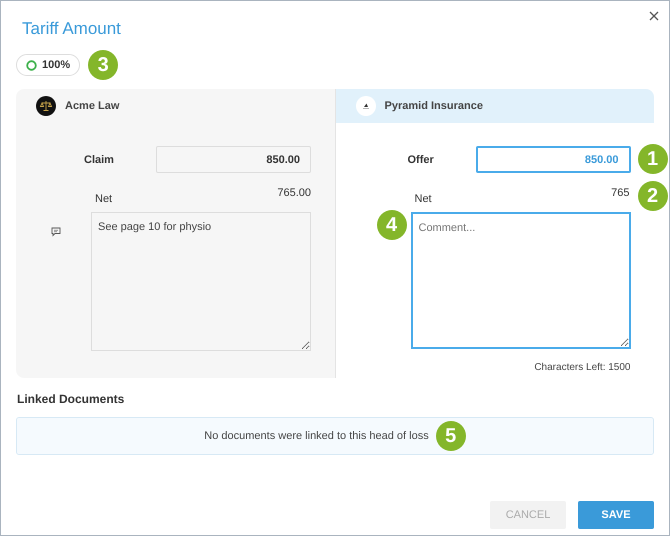  I want to click on callout-badge: 2, so click(653, 196).